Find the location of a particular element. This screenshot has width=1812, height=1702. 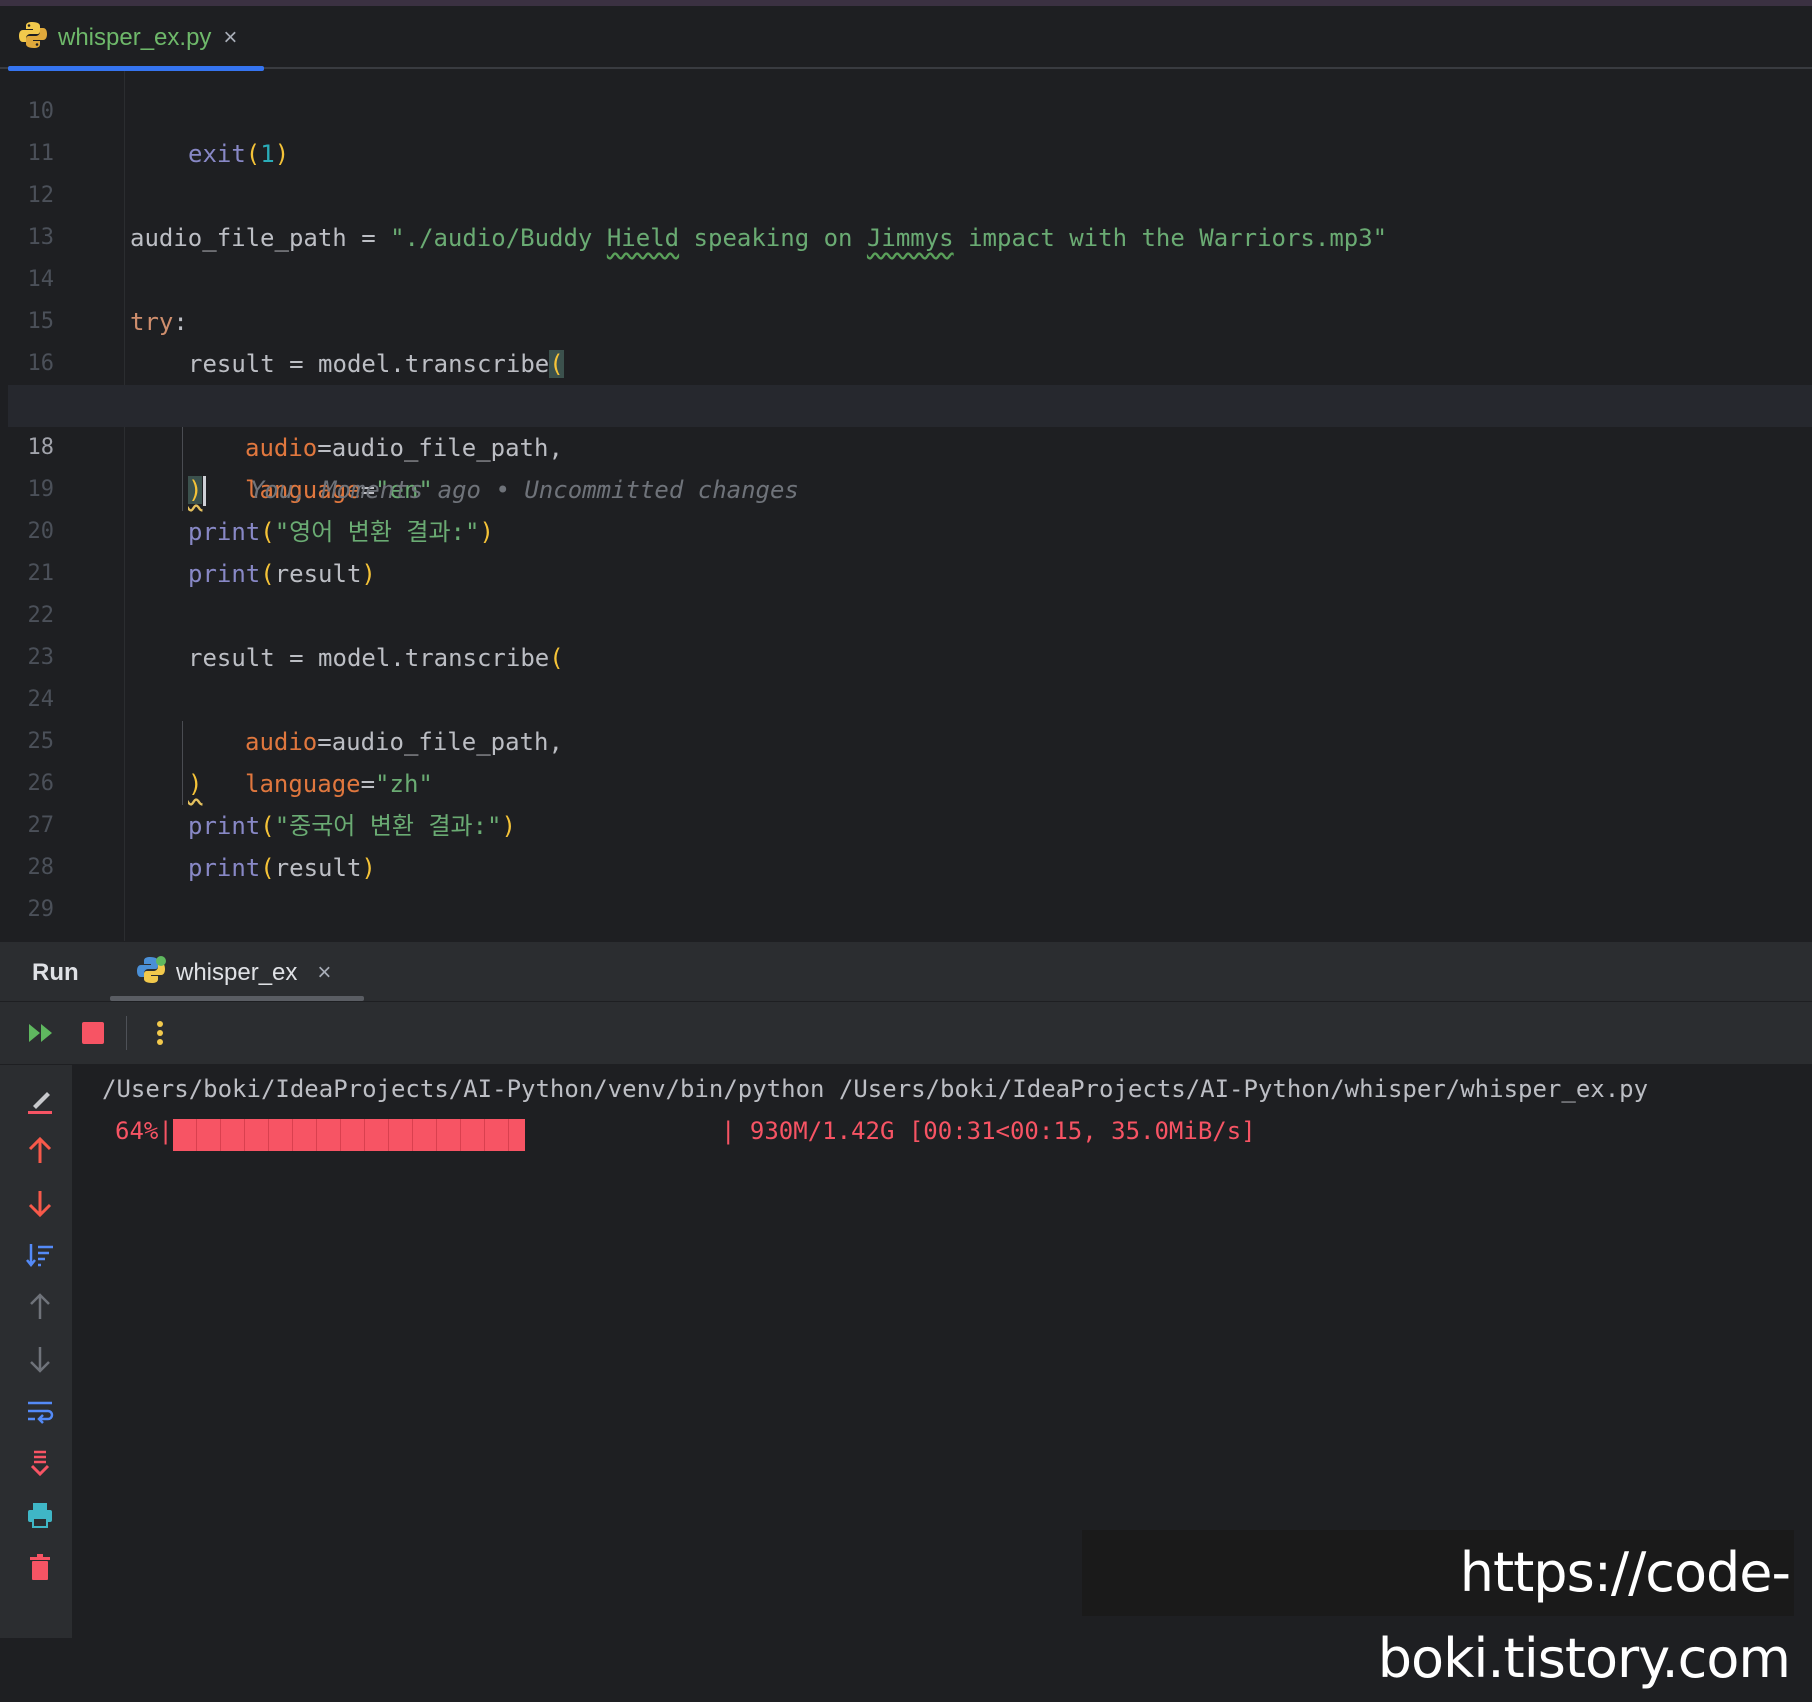

watermark-url: https://code-boki.tistory.com is located at coordinates (1438, 1610).